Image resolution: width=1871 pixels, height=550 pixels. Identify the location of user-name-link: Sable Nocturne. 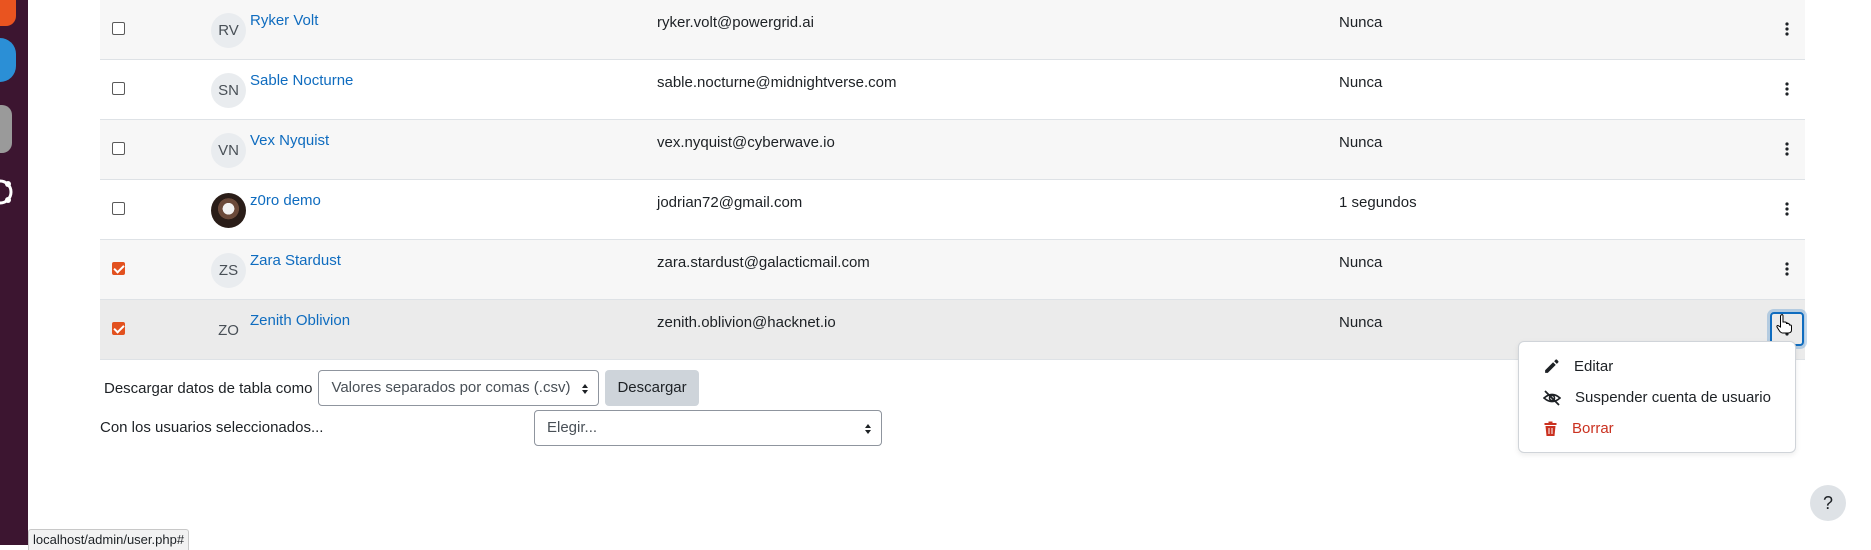
(301, 80).